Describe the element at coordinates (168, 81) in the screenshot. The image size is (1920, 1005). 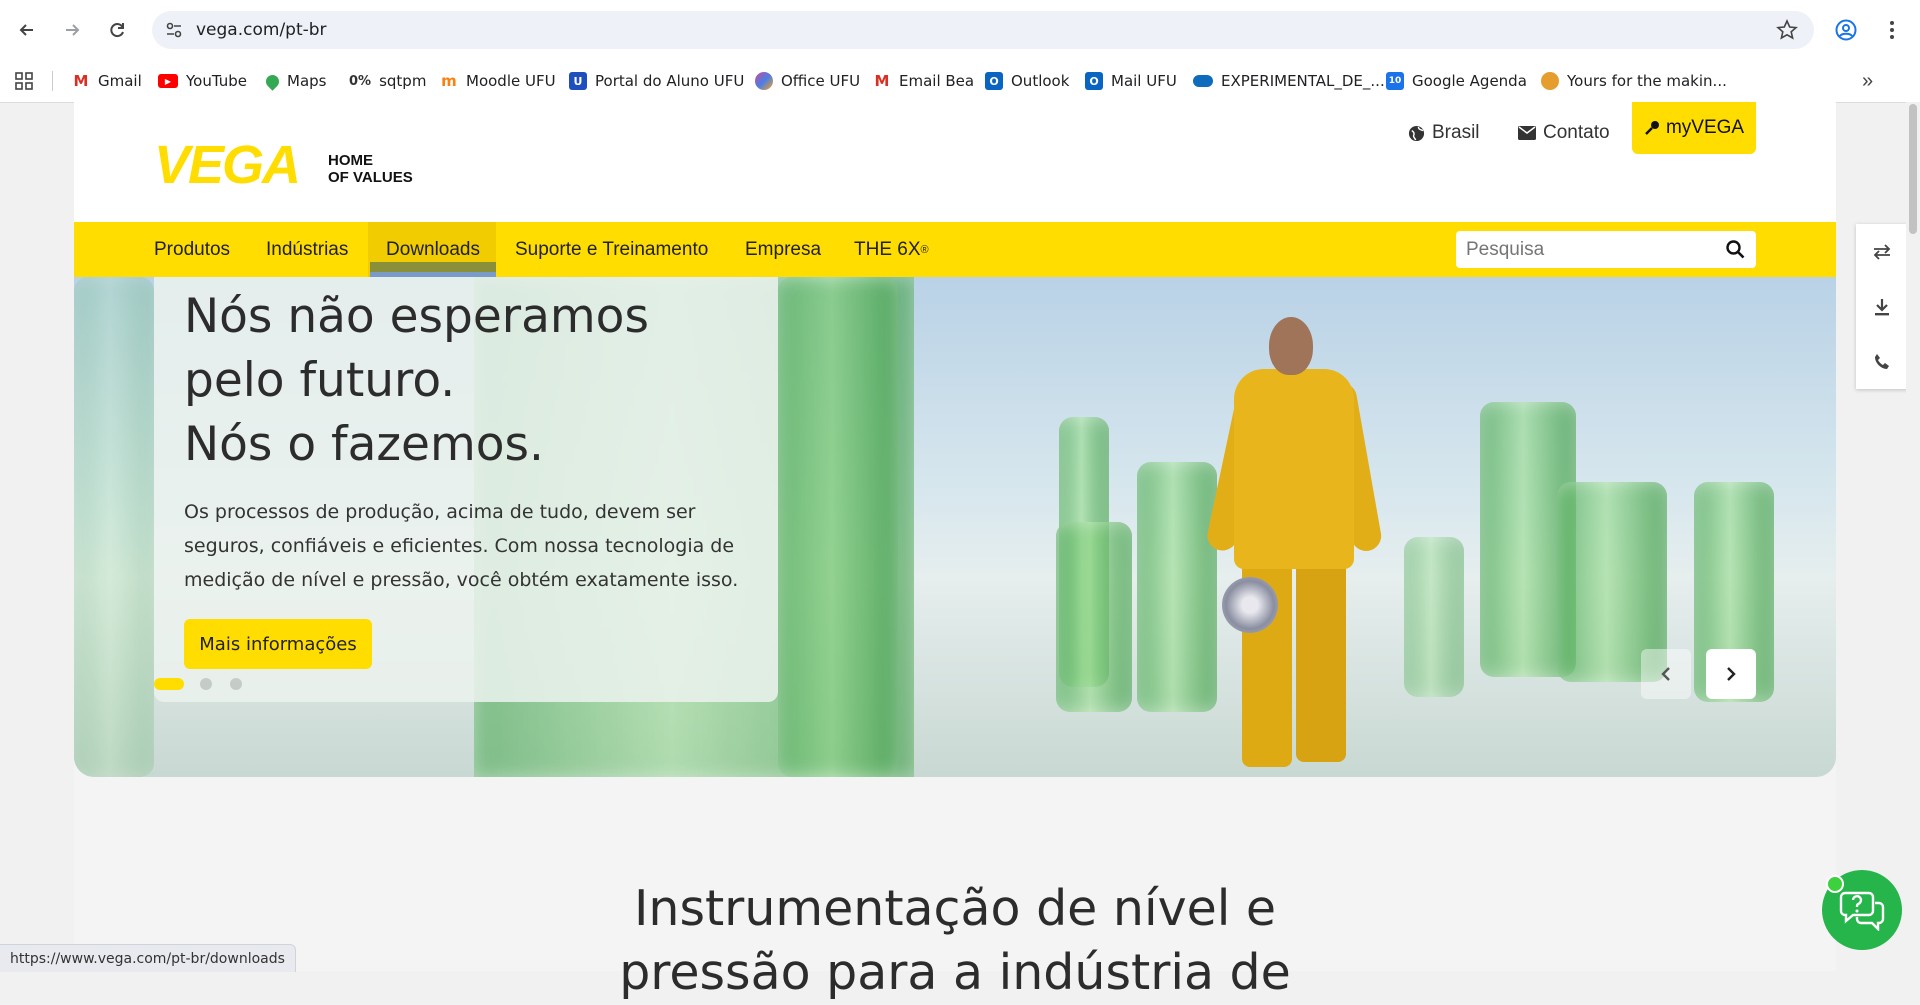
I see `youtube-icon: ▶` at that location.